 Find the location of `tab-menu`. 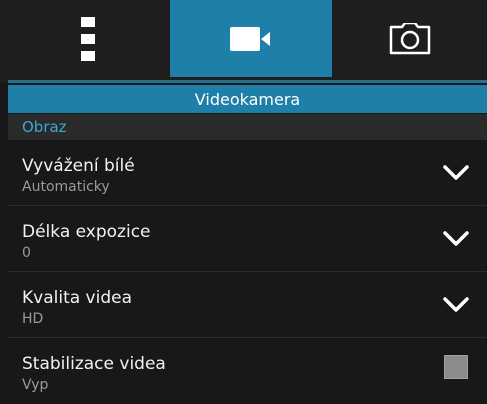

tab-menu is located at coordinates (88, 38).